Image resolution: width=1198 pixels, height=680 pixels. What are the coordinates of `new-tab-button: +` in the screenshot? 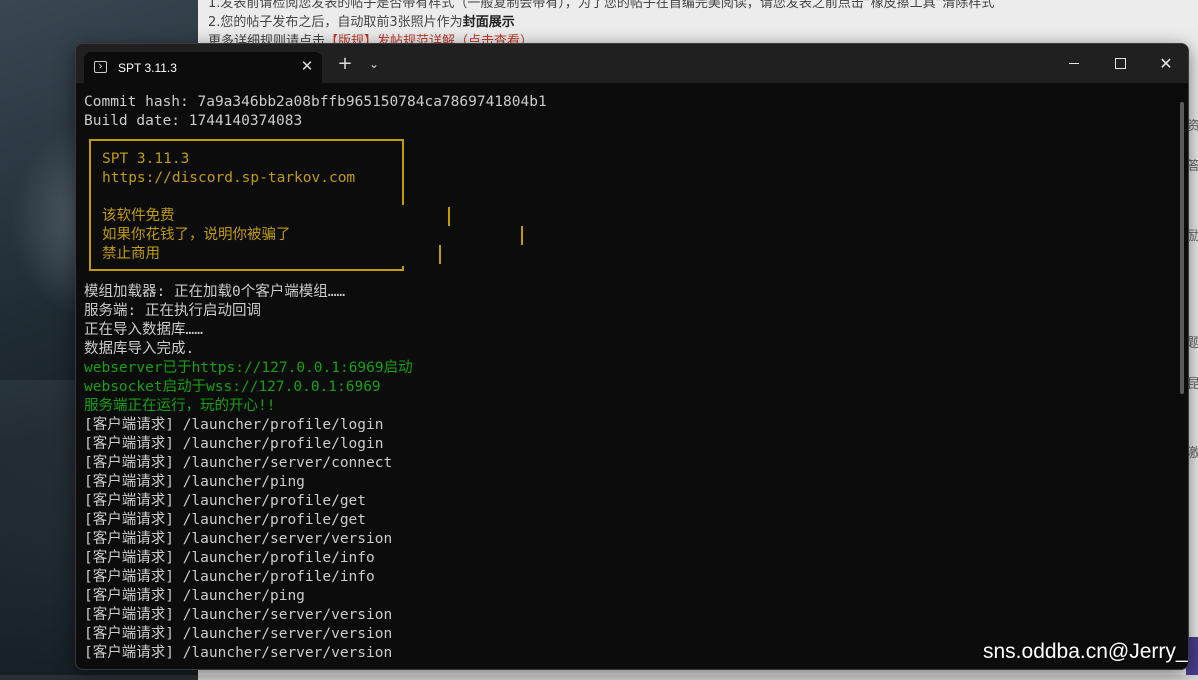 It's located at (345, 64).